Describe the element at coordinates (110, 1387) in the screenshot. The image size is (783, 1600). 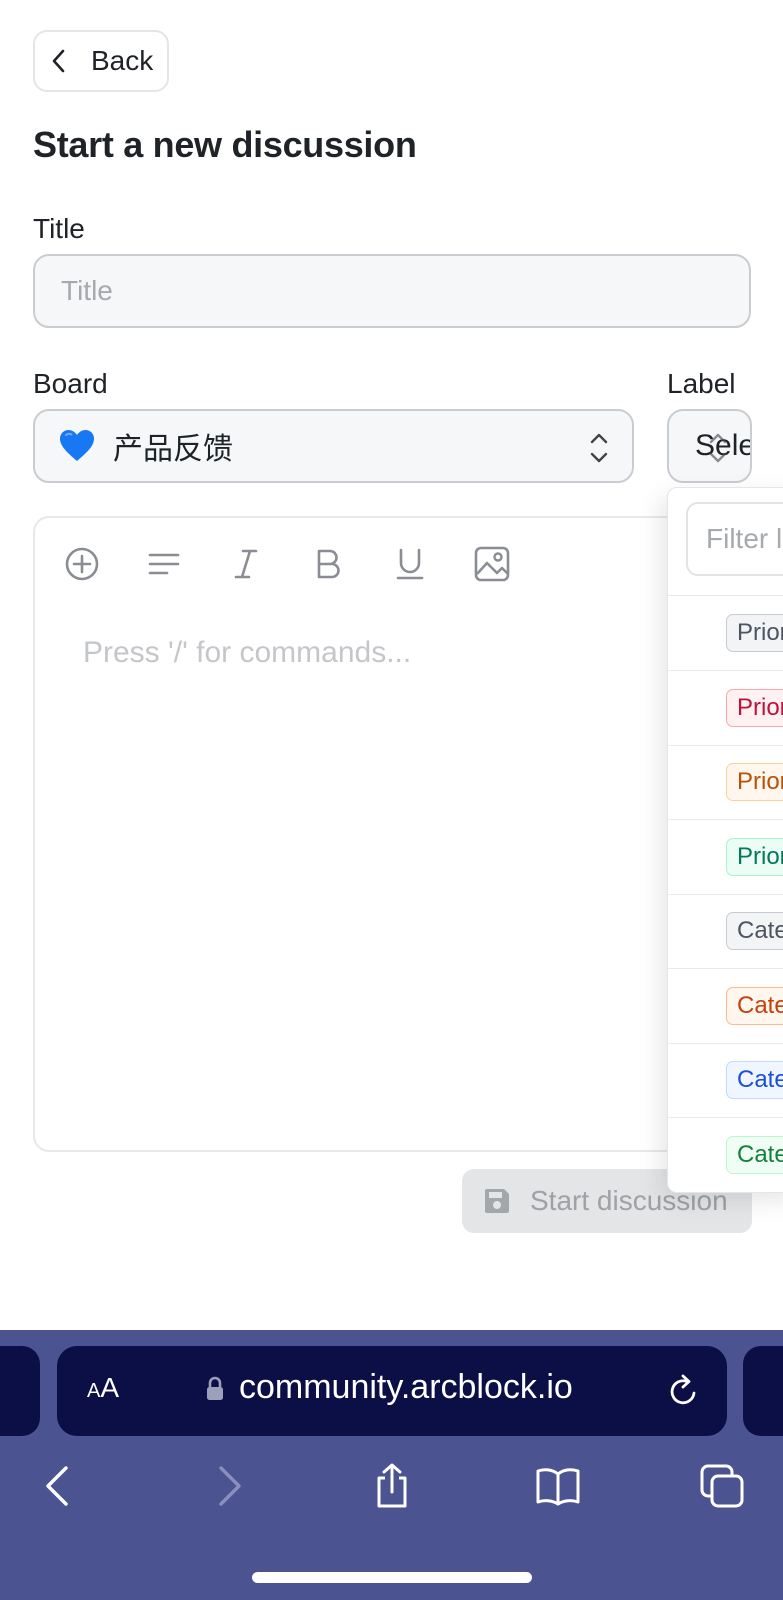
I see `reader-large-a: A` at that location.